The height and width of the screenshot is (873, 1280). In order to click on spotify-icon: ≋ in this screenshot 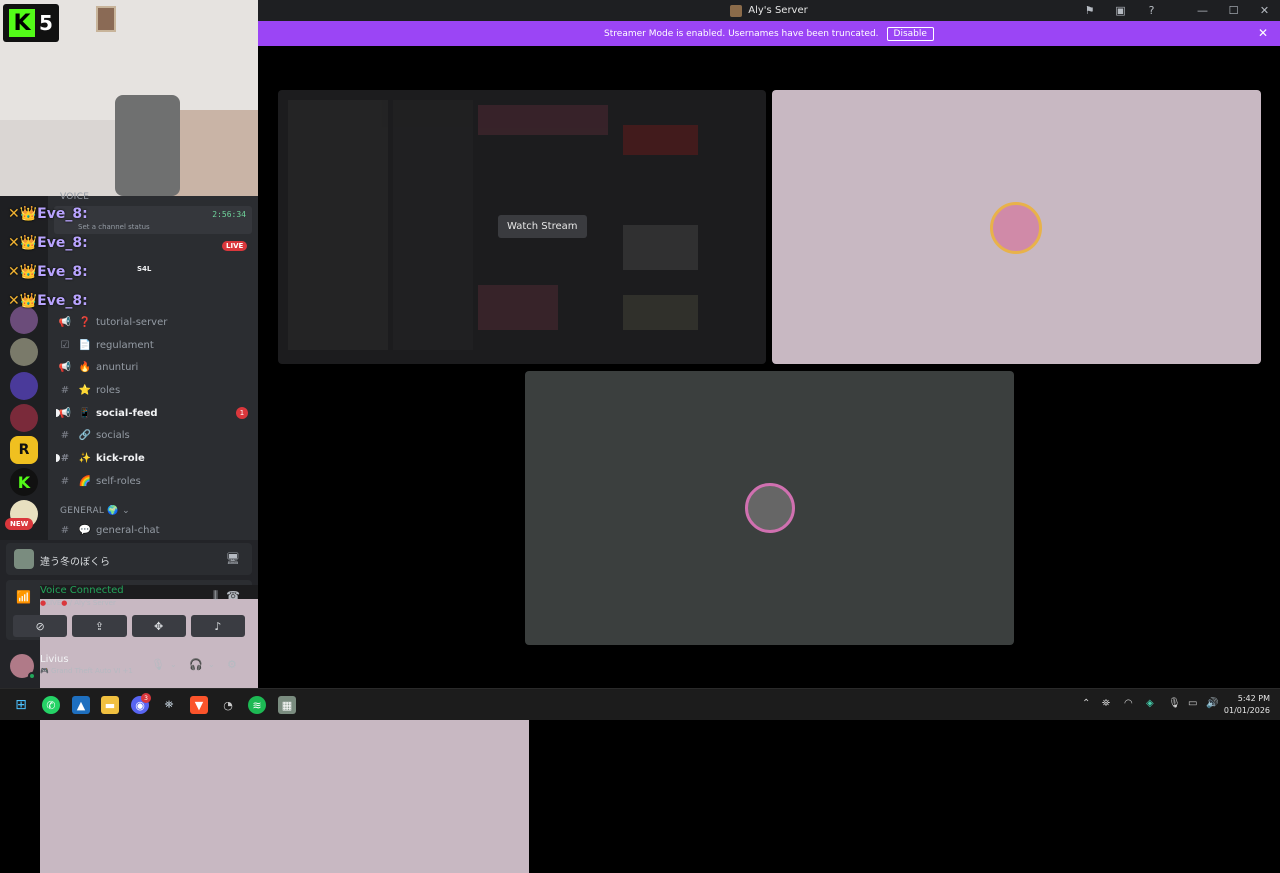, I will do `click(257, 705)`.